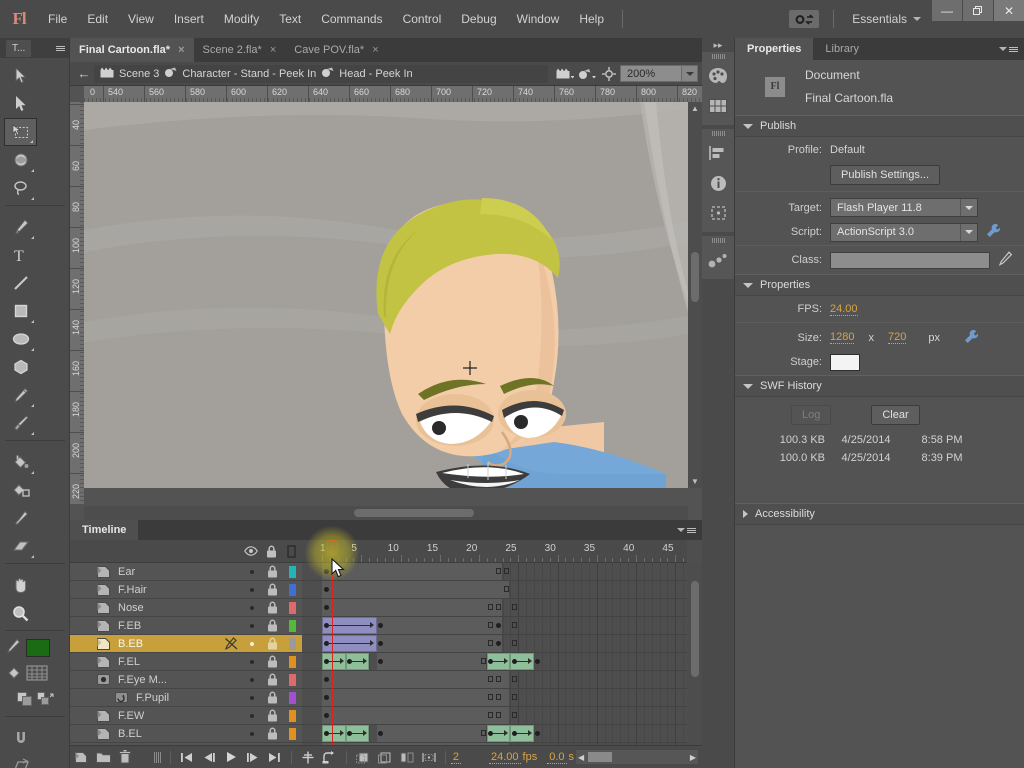 The width and height of the screenshot is (1024, 768). What do you see at coordinates (478, 19) in the screenshot?
I see `menu-debug: Debug` at bounding box center [478, 19].